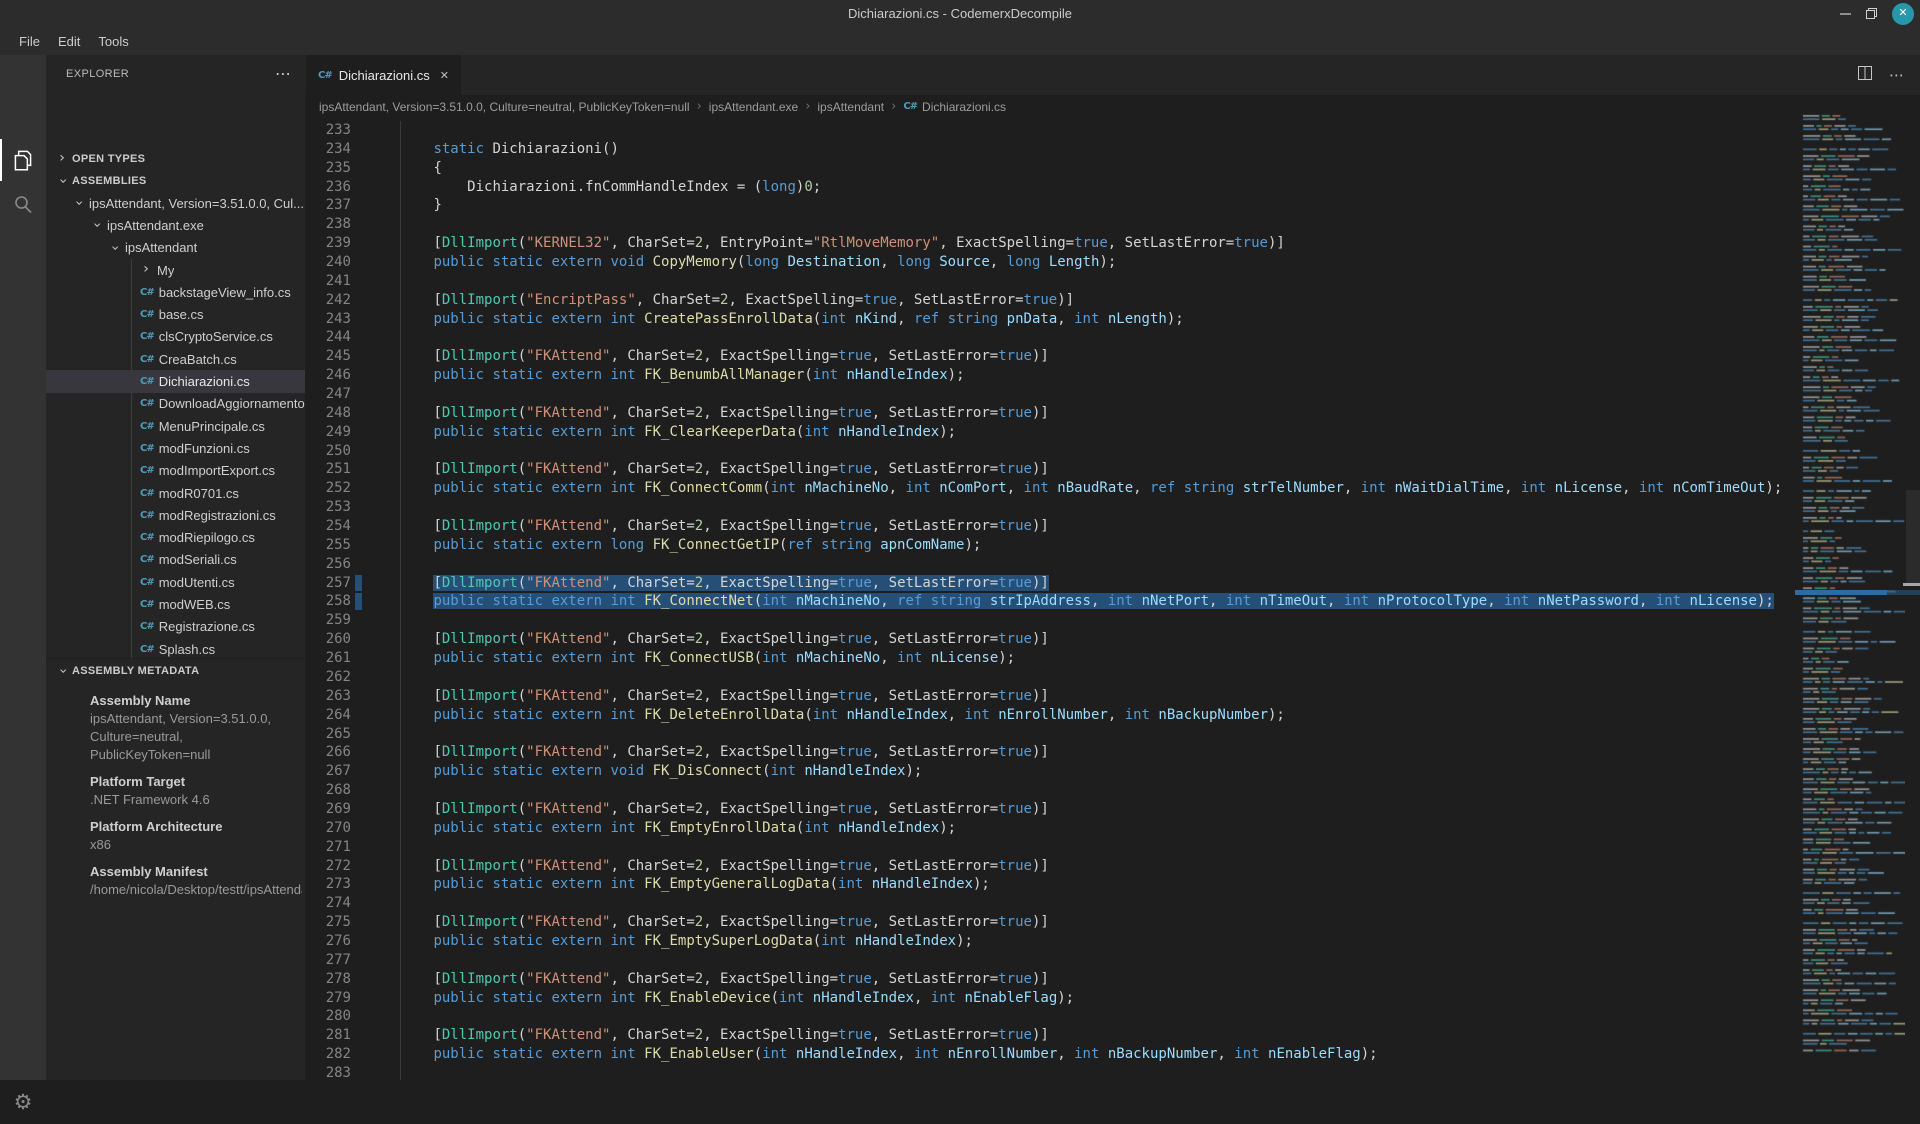 This screenshot has height=1124, width=1920. I want to click on sidebar-item-modutenti-cs: modUtenti.cs, so click(175, 582).